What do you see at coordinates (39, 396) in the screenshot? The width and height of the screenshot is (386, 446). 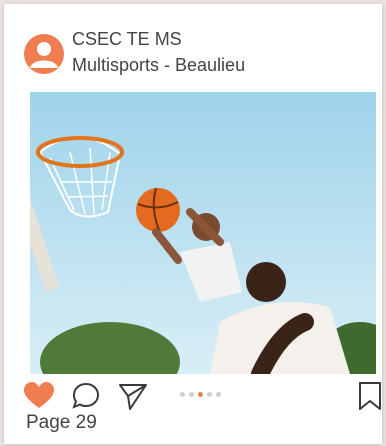 I see `heart-icon` at bounding box center [39, 396].